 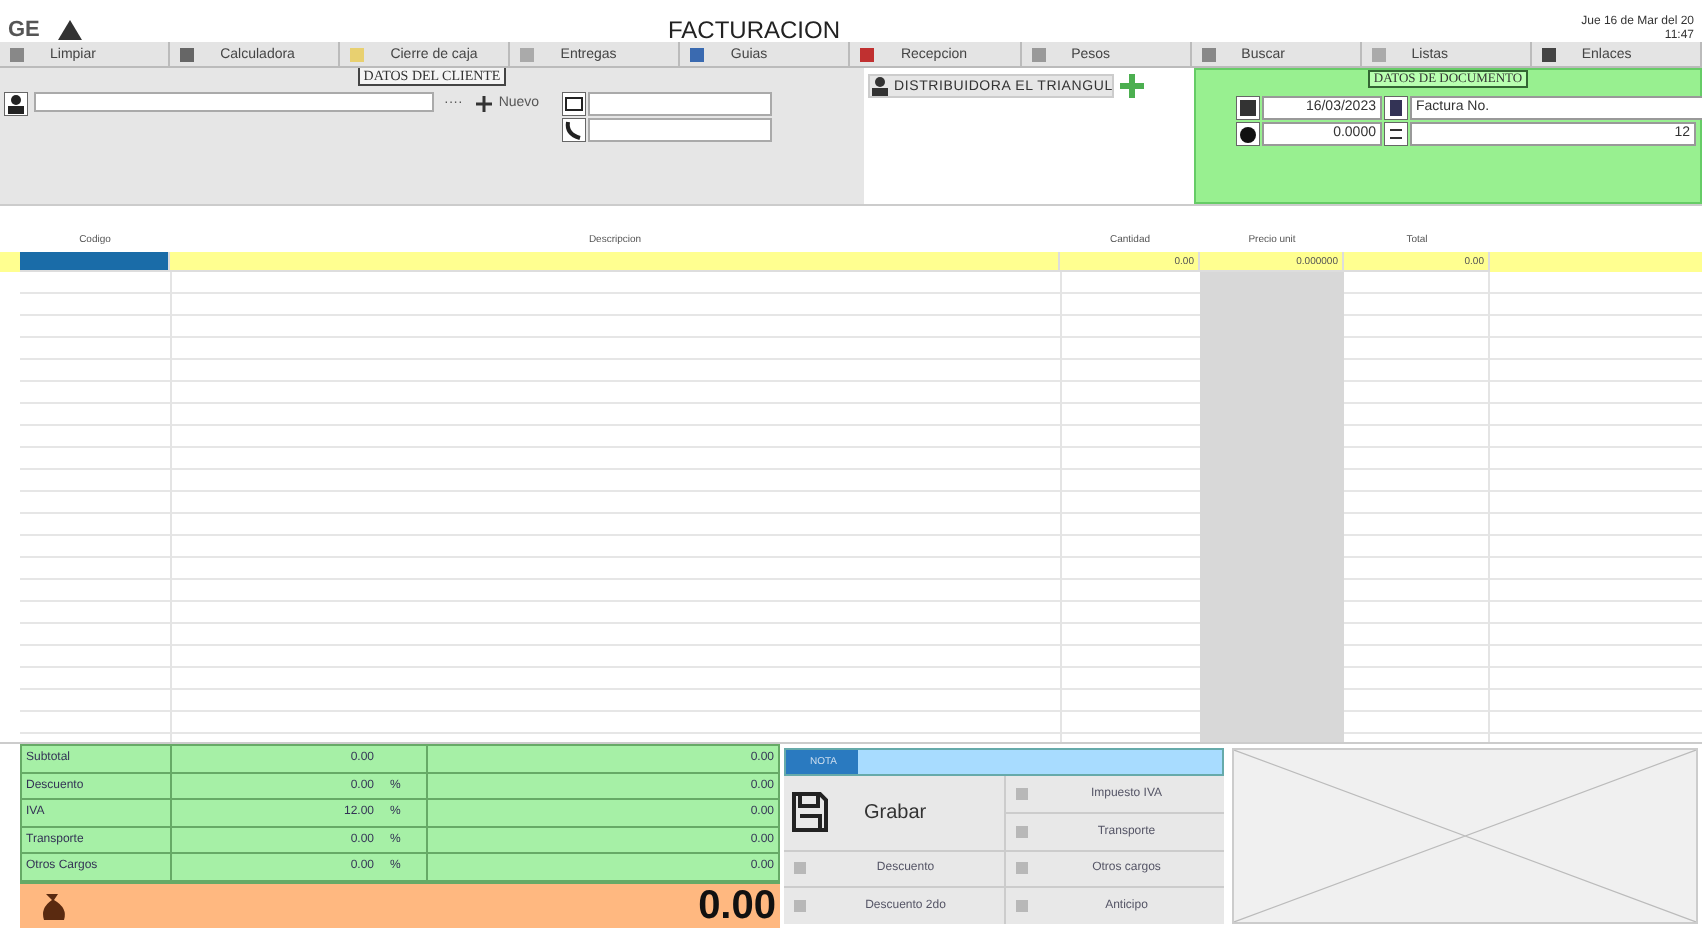 What do you see at coordinates (1132, 86) in the screenshot?
I see `add-icon` at bounding box center [1132, 86].